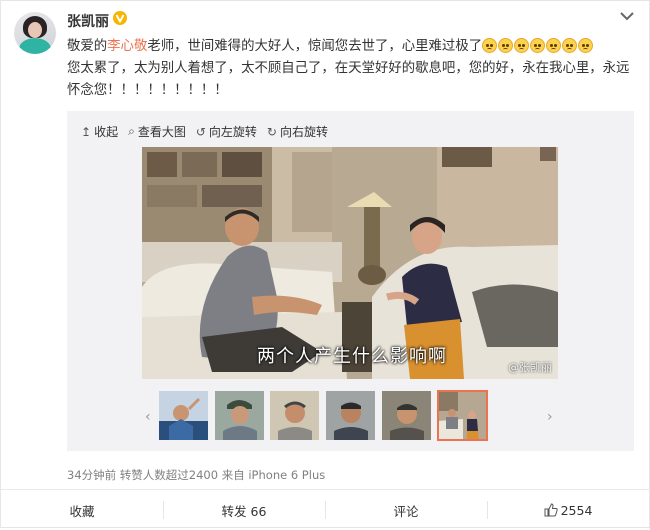 The height and width of the screenshot is (530, 650). What do you see at coordinates (200, 131) in the screenshot?
I see `rotate-left-icon: ↺` at bounding box center [200, 131].